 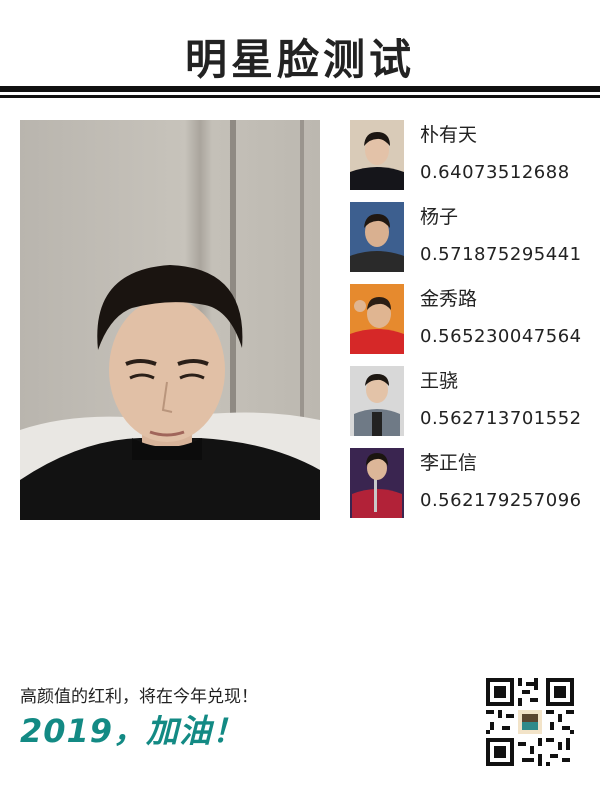 What do you see at coordinates (470, 402) in the screenshot?
I see `match-item: 王骁 0.562713701552` at bounding box center [470, 402].